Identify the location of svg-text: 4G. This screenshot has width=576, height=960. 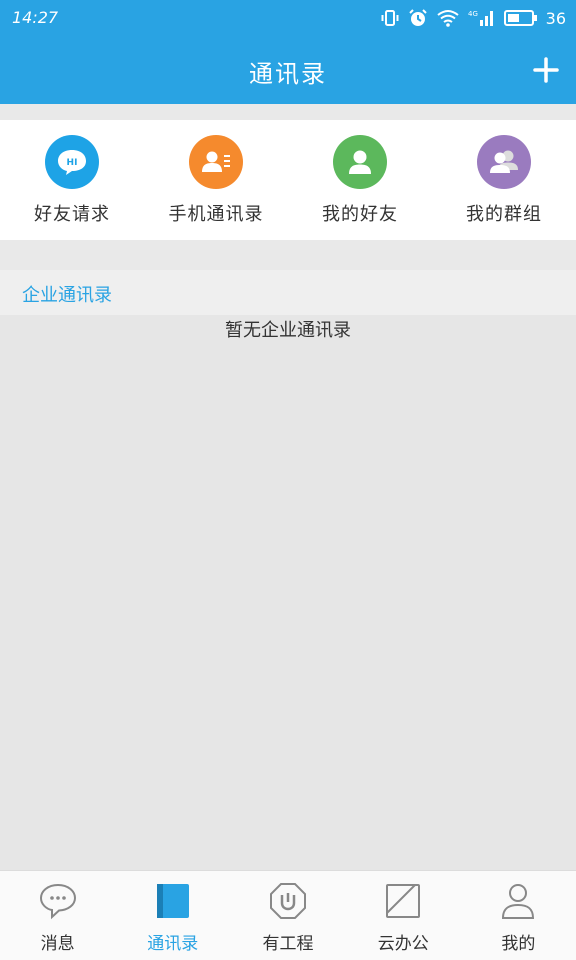
(473, 14).